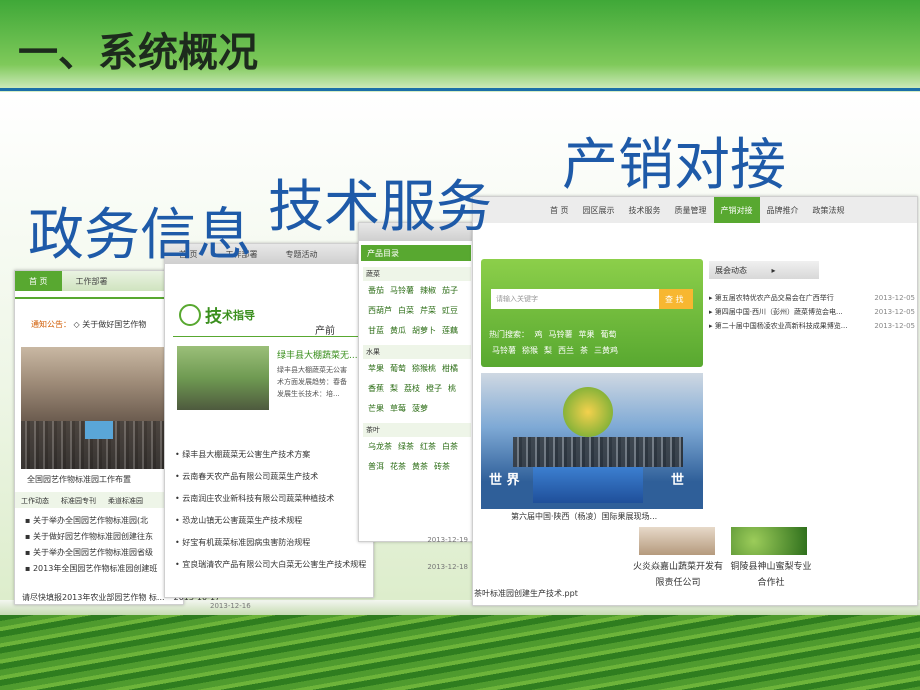 This screenshot has height=690, width=920. I want to click on product-tea-items: 乌龙茶 绿茶 红茶 白茶普洱 花茶 黄茶 砖茶, so click(417, 457).